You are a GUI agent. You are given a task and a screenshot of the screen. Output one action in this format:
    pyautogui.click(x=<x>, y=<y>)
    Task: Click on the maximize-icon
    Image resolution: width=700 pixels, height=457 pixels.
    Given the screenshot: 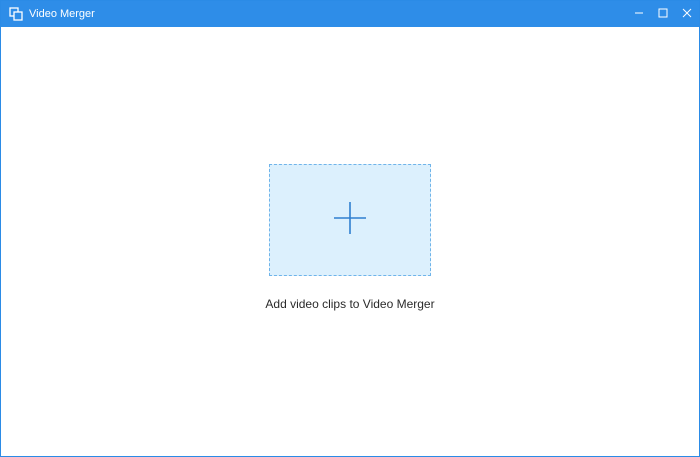 What is the action you would take?
    pyautogui.click(x=663, y=14)
    